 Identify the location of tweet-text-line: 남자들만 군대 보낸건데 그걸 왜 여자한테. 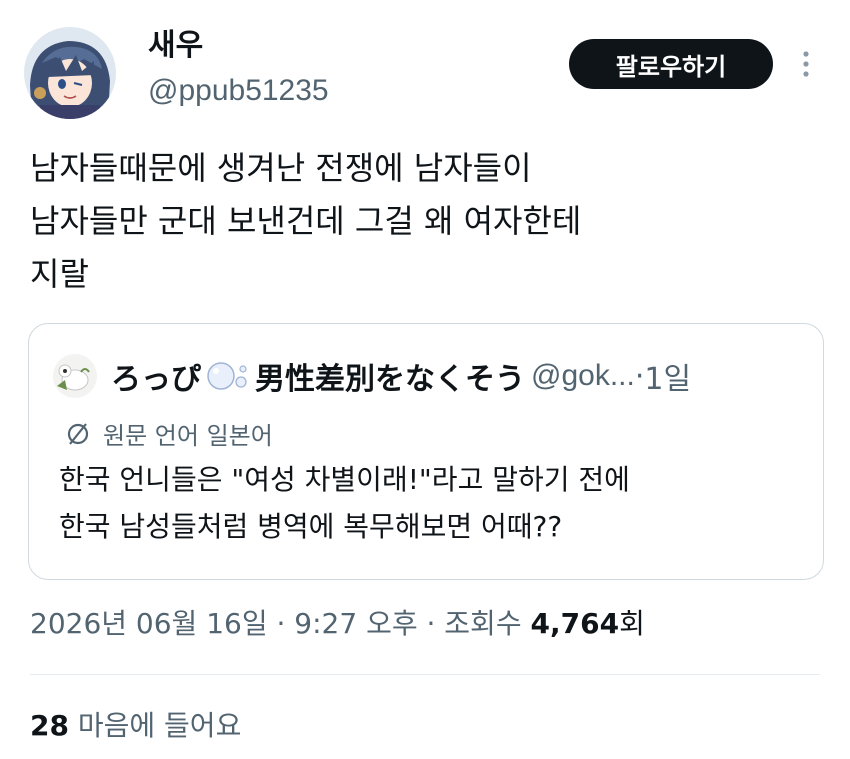
(306, 221).